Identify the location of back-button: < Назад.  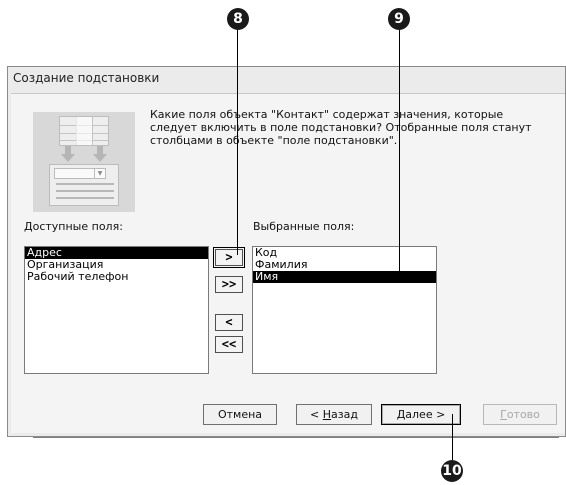
(334, 414).